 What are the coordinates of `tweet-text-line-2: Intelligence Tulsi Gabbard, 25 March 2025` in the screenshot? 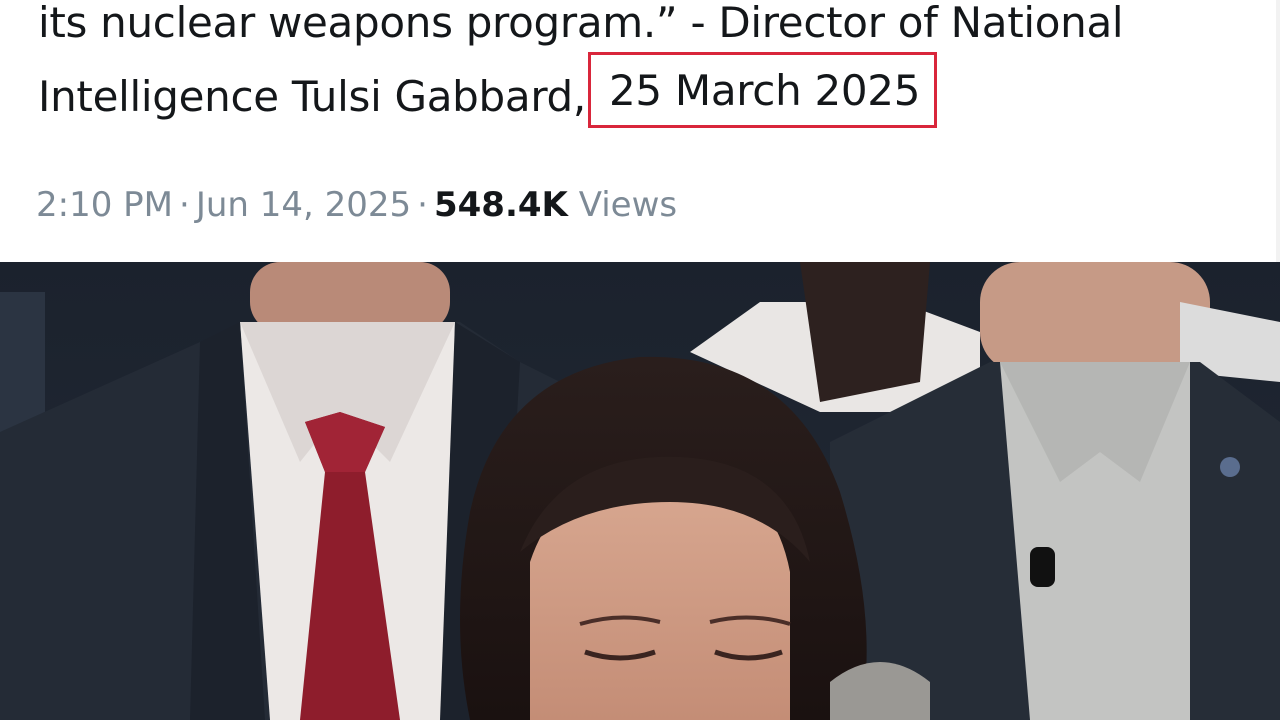 It's located at (648, 93).